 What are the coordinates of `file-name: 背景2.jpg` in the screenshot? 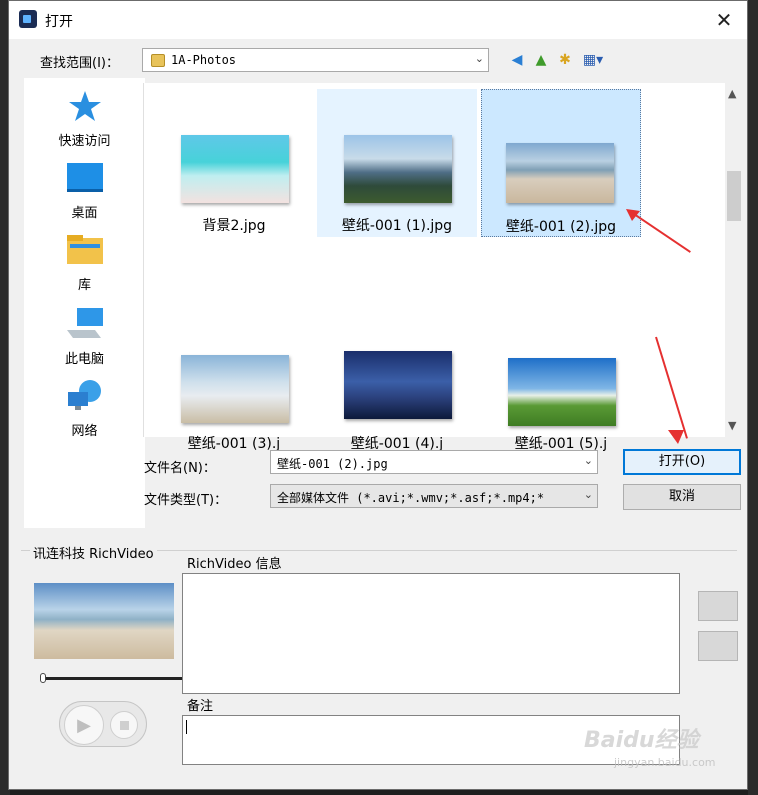 It's located at (234, 226).